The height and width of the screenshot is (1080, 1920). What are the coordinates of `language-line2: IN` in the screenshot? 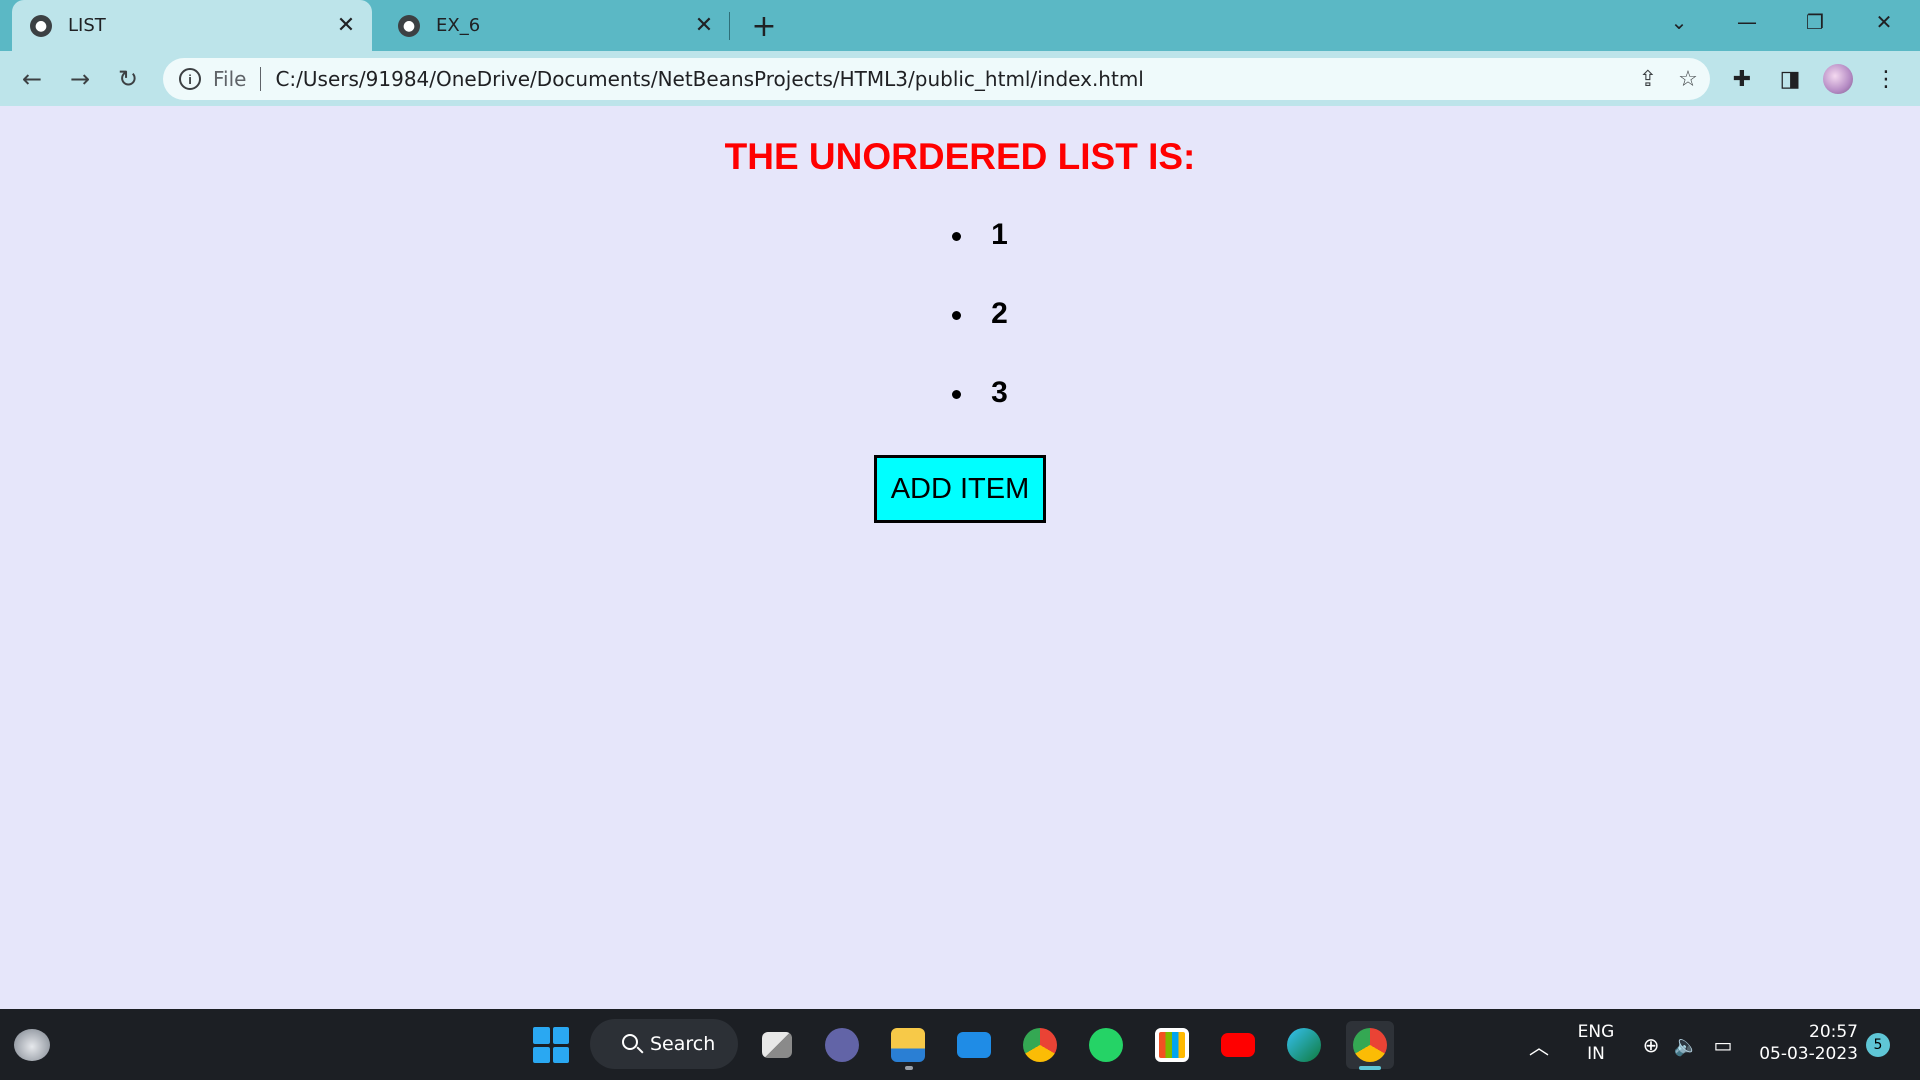 It's located at (1596, 1054).